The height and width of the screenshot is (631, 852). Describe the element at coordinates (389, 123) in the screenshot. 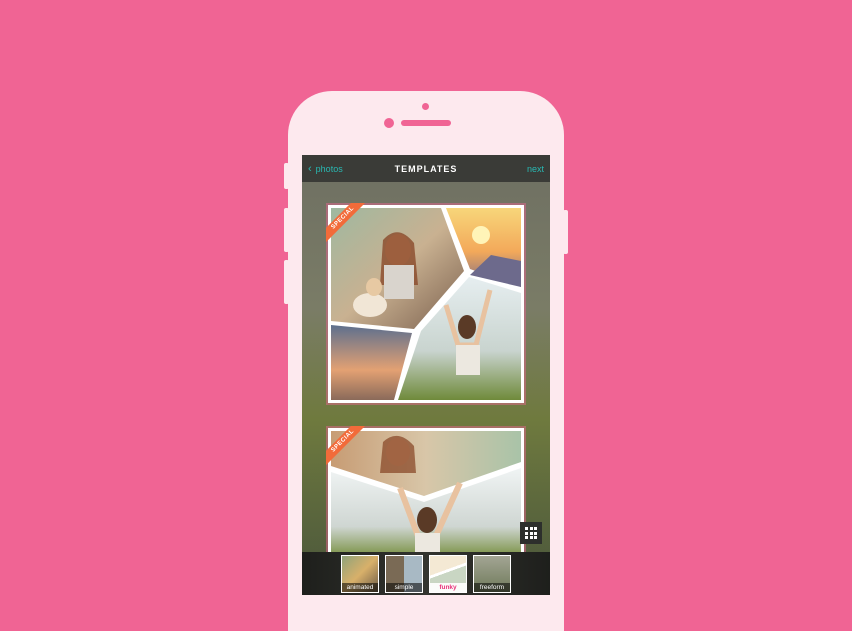

I see `front-camera` at that location.